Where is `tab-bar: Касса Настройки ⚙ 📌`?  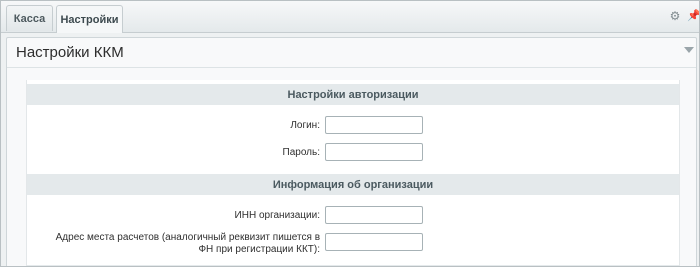 tab-bar: Касса Настройки ⚙ 📌 is located at coordinates (350, 17).